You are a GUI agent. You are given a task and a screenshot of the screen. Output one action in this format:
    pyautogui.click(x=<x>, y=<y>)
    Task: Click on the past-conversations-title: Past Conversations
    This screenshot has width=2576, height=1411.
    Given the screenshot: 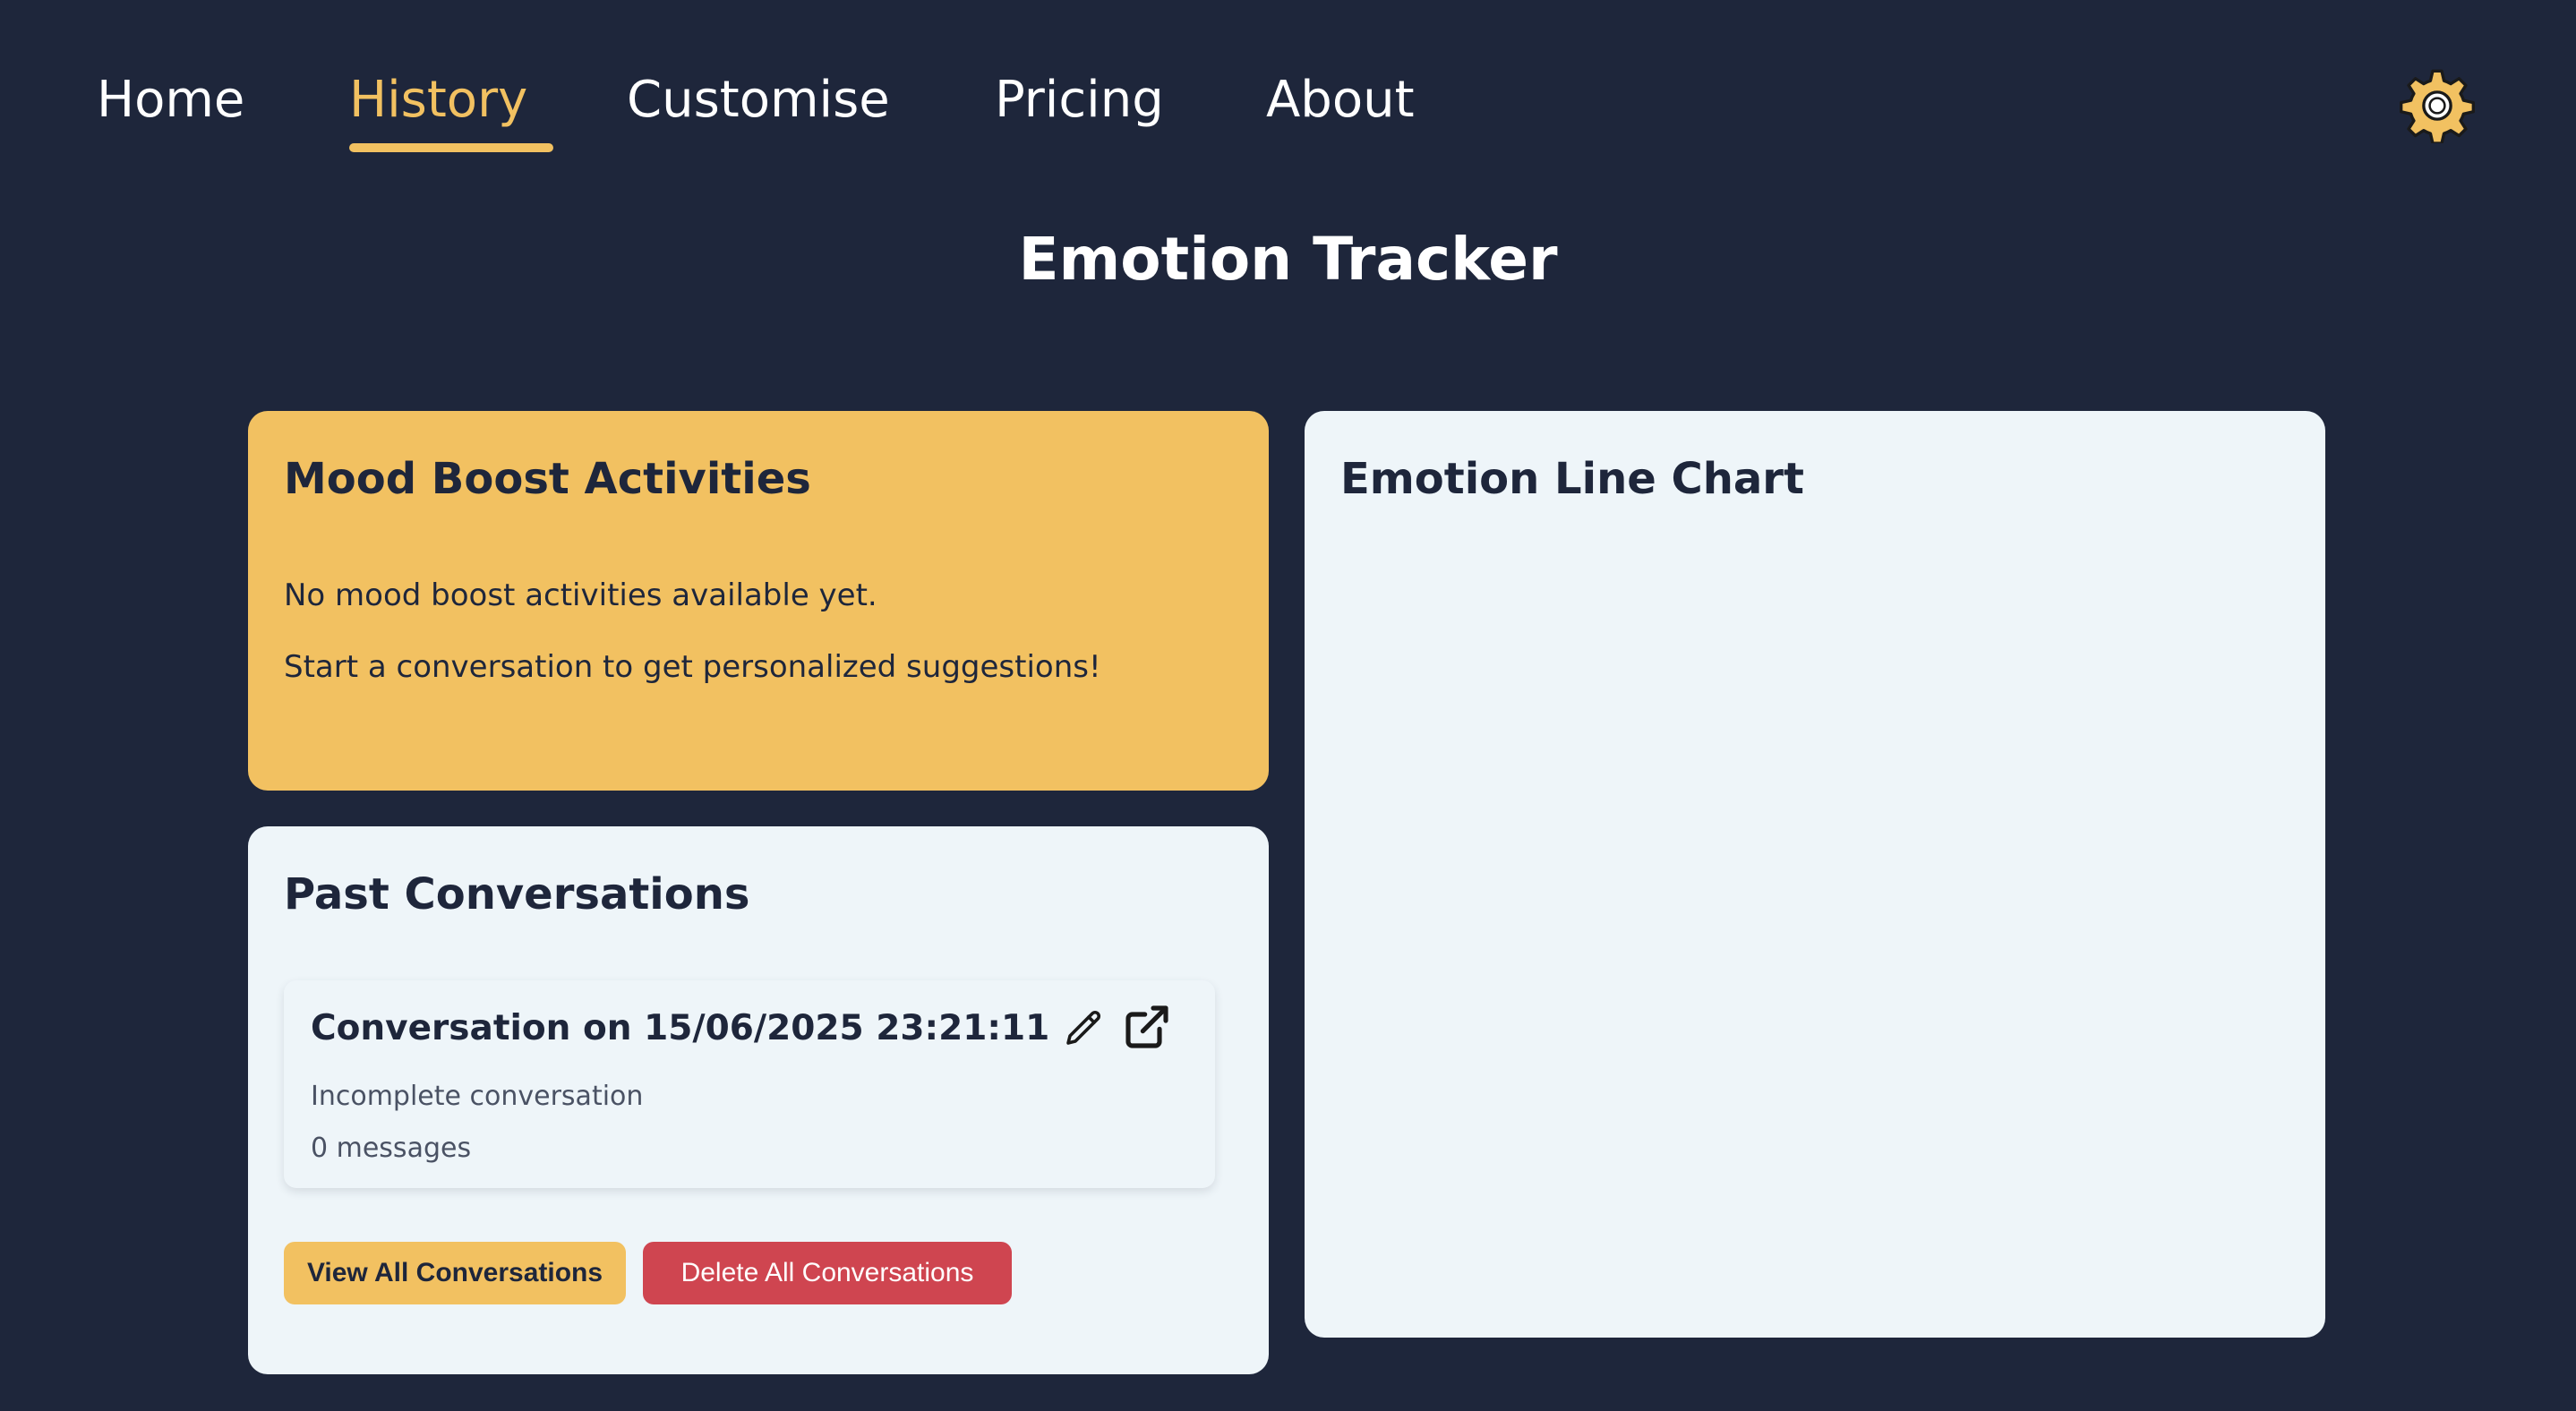 What is the action you would take?
    pyautogui.click(x=517, y=894)
    